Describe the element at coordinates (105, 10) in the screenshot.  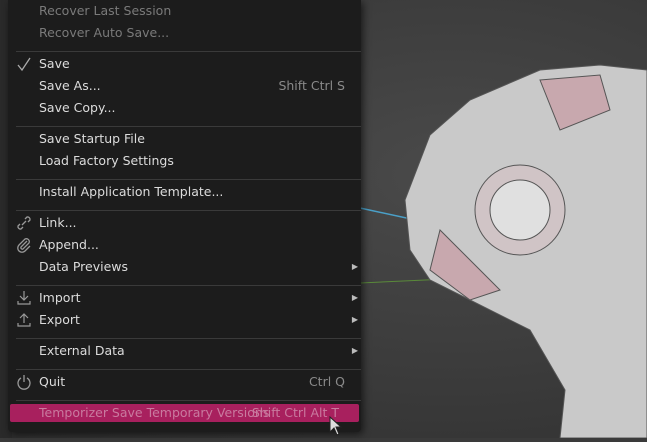
I see `label: Recover Last Session` at that location.